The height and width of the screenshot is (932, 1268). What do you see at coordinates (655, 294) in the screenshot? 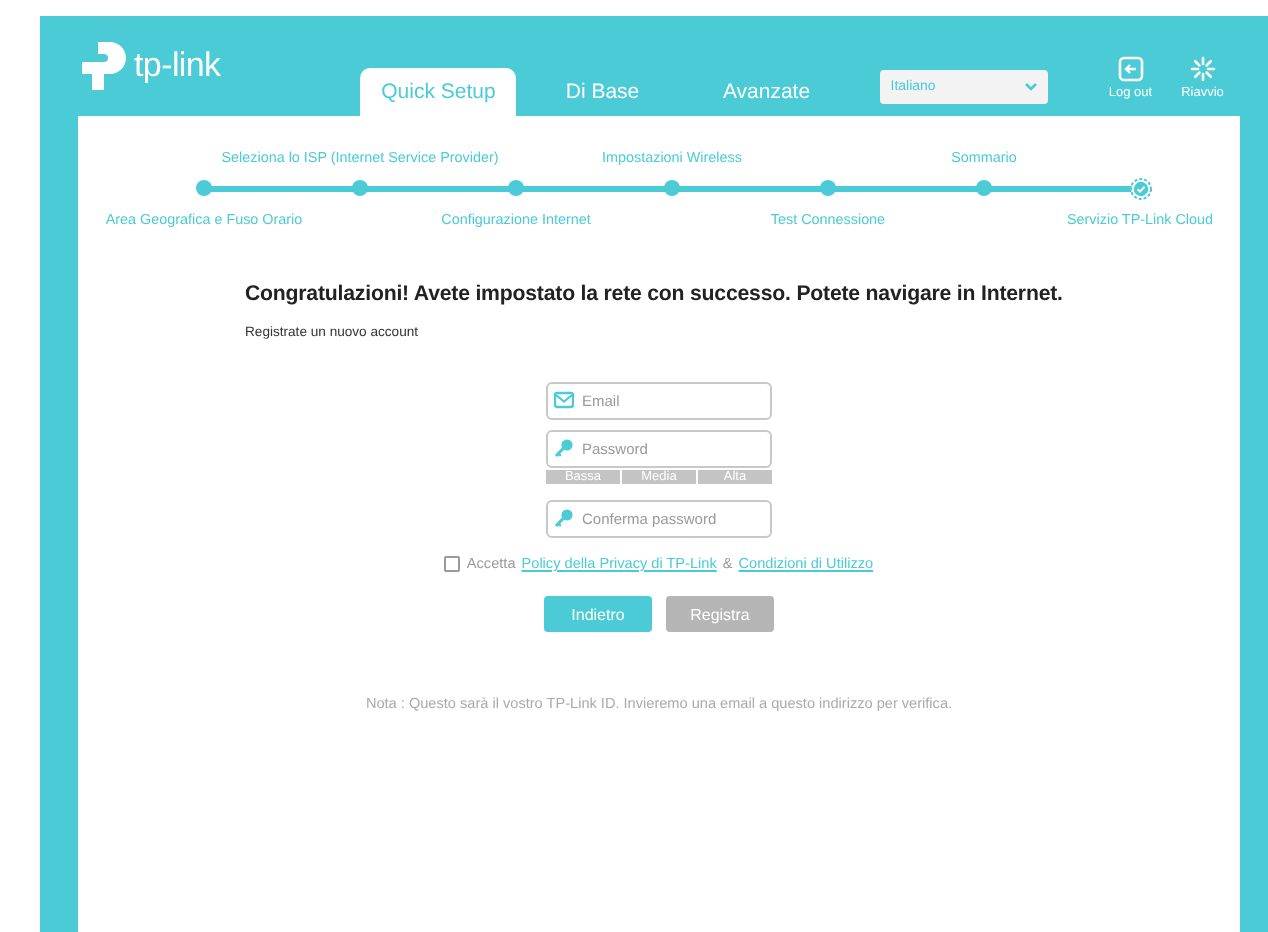
I see `success-heading: Congratulazioni! Avete impostato la rete con successo. Potete navigare in Internet.` at bounding box center [655, 294].